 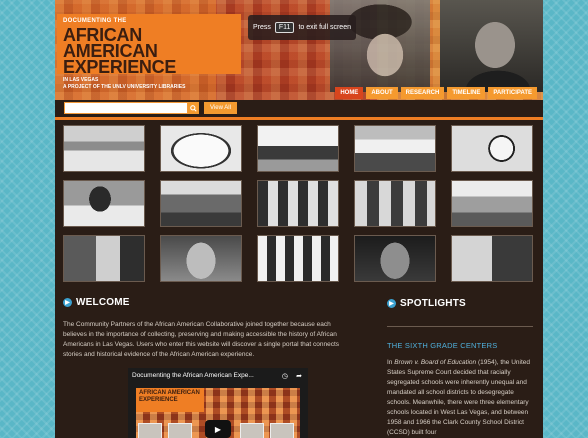 I want to click on gallery-photo-church, so click(x=201, y=203).